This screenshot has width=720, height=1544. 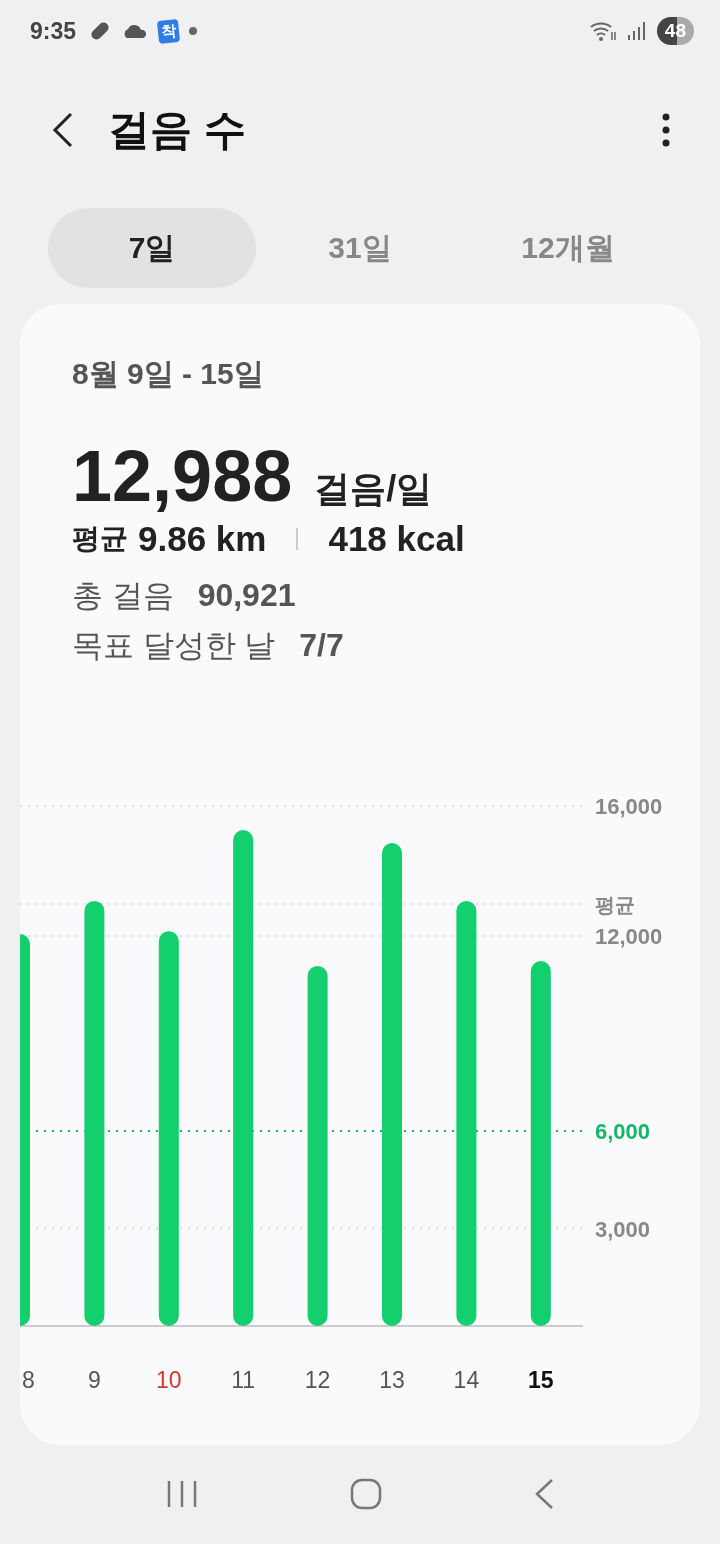 I want to click on stat-value: 7/7, so click(x=321, y=645).